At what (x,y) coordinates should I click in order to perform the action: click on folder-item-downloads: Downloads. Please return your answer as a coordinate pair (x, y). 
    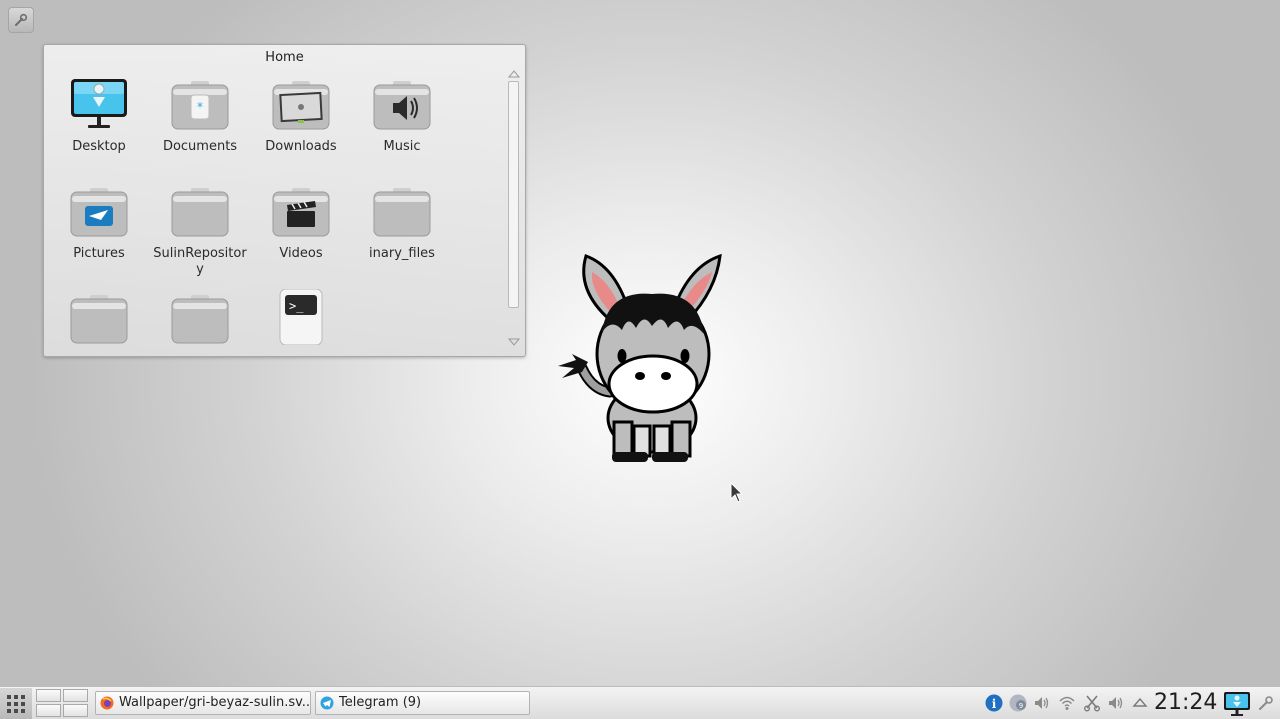
    Looking at the image, I should click on (301, 116).